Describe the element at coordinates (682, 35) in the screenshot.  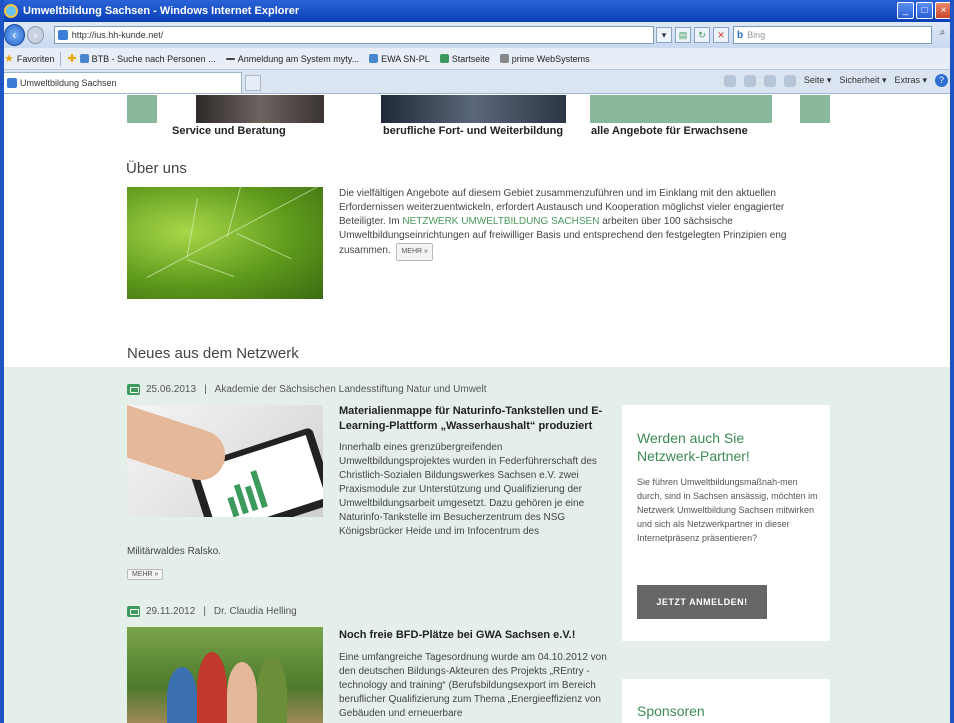
I see `compatibility-icon: ▤` at that location.